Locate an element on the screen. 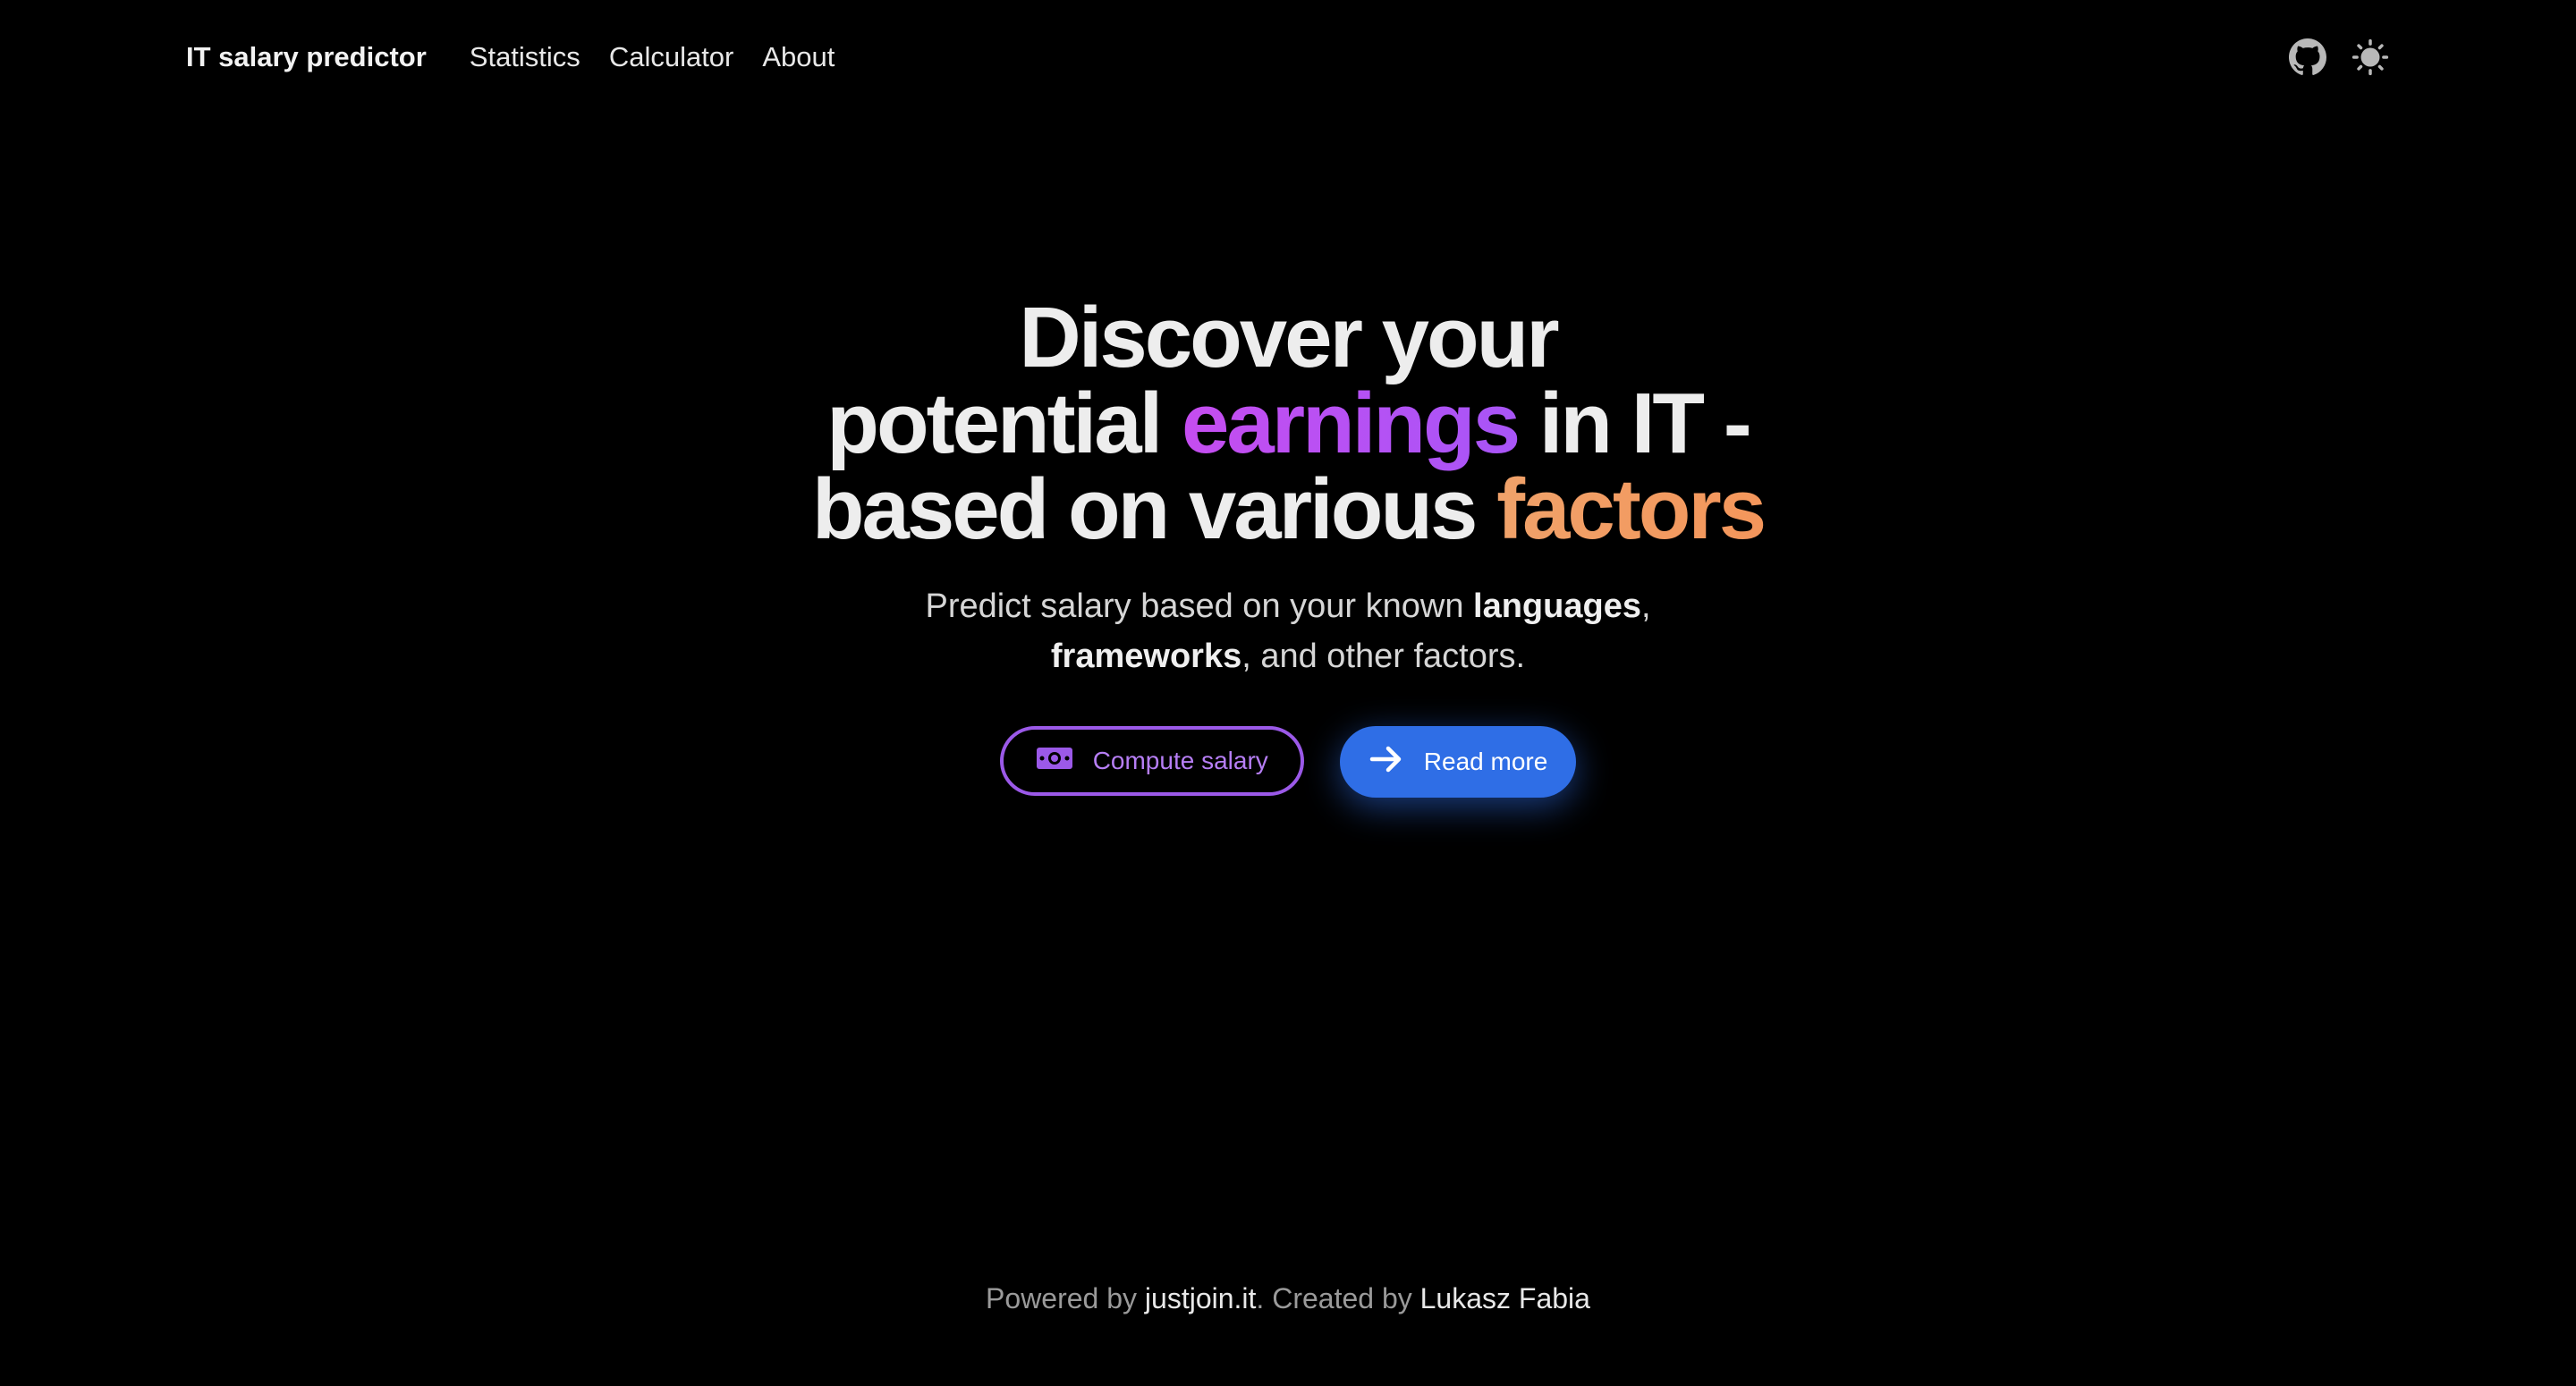 Image resolution: width=2576 pixels, height=1386 pixels. nav-link-statistics: Statistics is located at coordinates (525, 57).